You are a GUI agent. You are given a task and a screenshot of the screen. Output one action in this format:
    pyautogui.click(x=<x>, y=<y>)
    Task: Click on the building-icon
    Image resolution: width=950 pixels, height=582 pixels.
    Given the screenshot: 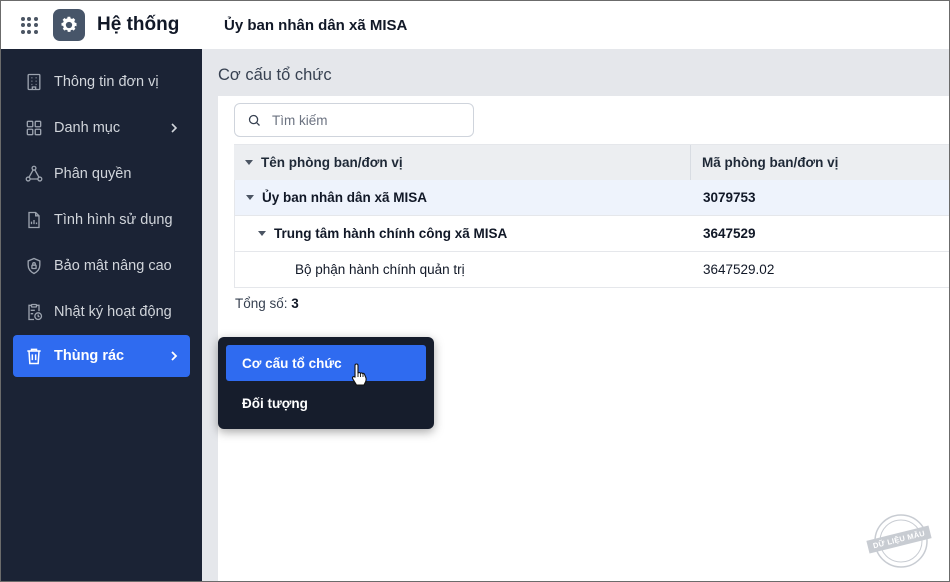 What is the action you would take?
    pyautogui.click(x=34, y=82)
    